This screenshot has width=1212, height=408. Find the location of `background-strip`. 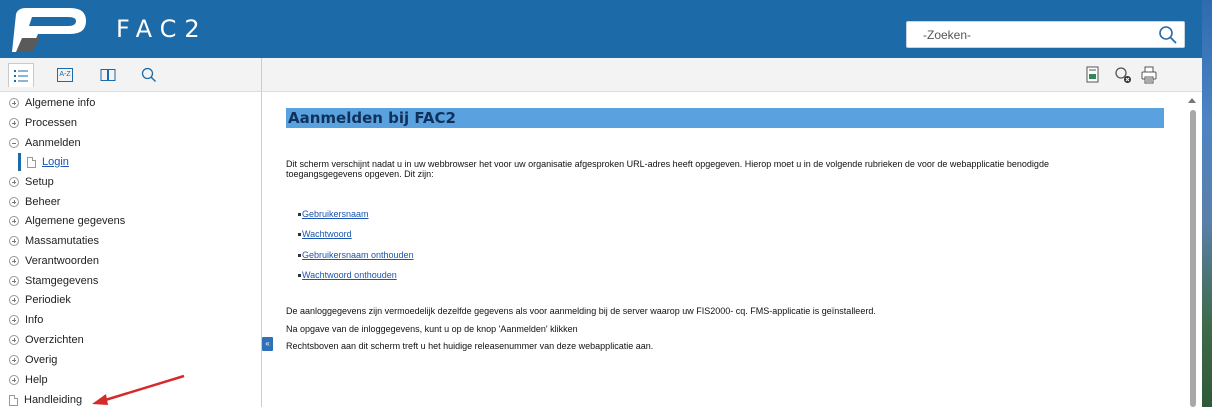

background-strip is located at coordinates (1207, 203).